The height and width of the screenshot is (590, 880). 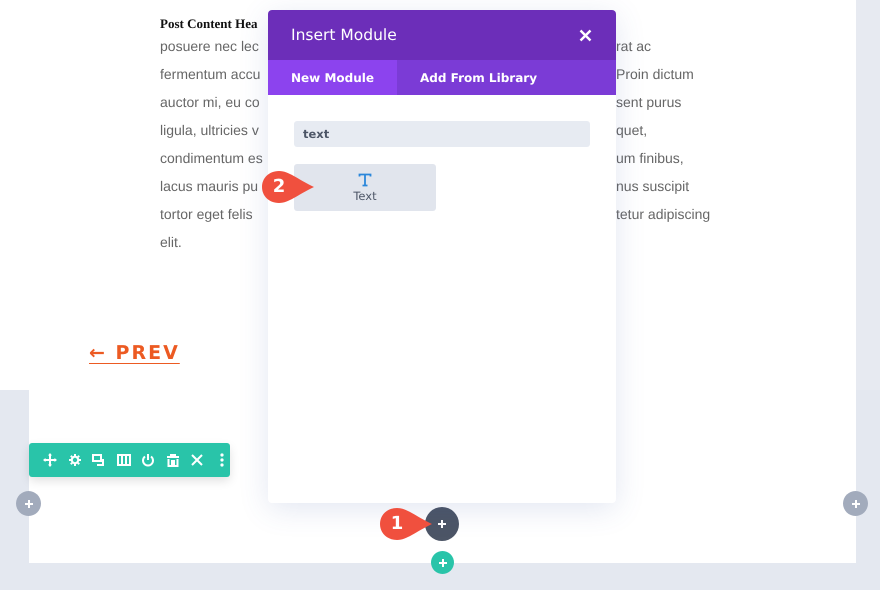 What do you see at coordinates (209, 186) in the screenshot?
I see `body-text: lacus mauris pu` at bounding box center [209, 186].